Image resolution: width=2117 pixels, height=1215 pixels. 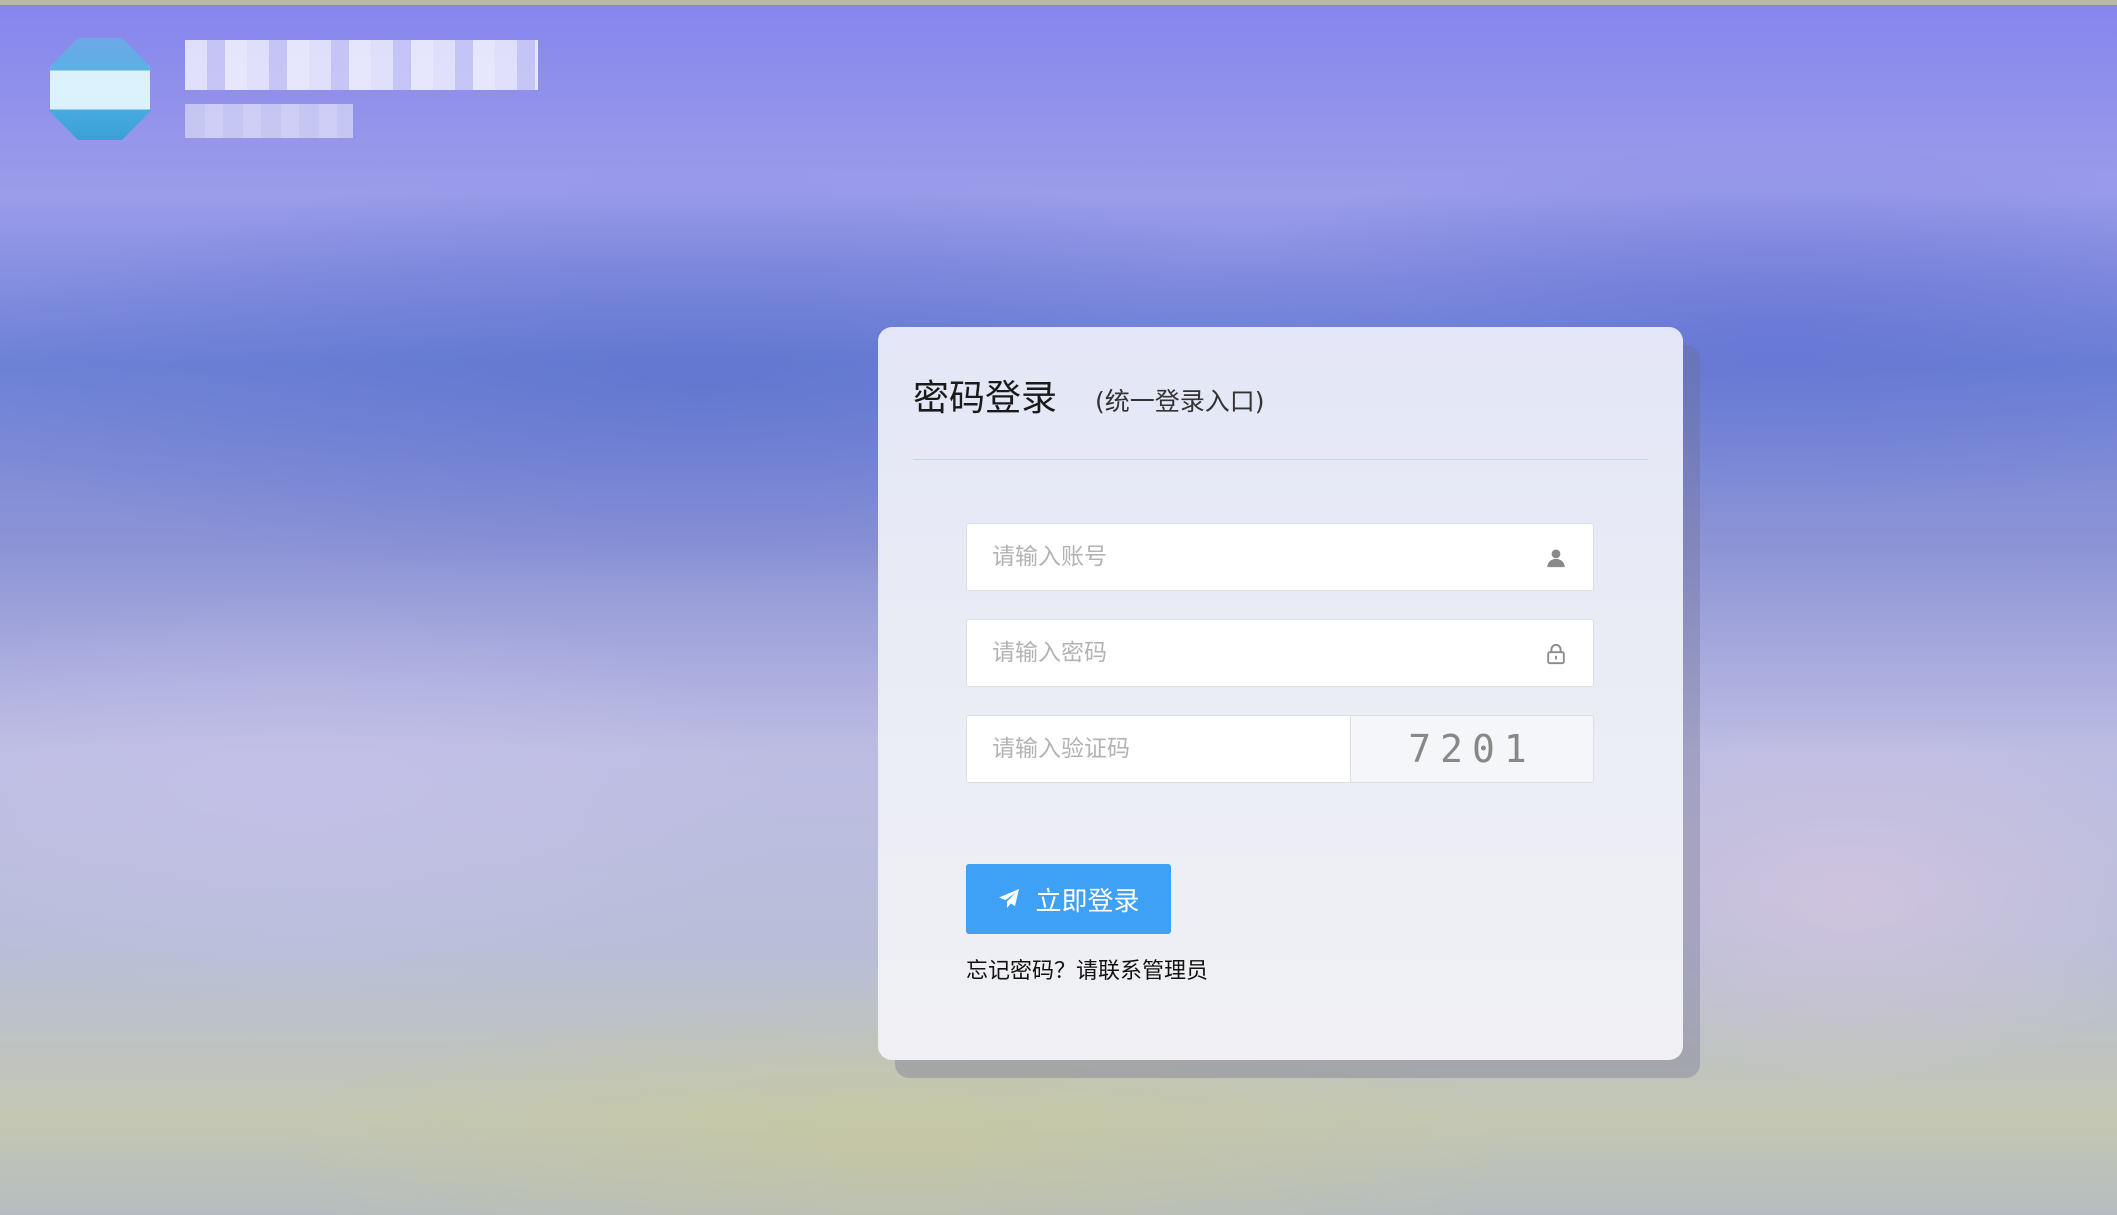 What do you see at coordinates (100, 89) in the screenshot?
I see `brand-logo-icon` at bounding box center [100, 89].